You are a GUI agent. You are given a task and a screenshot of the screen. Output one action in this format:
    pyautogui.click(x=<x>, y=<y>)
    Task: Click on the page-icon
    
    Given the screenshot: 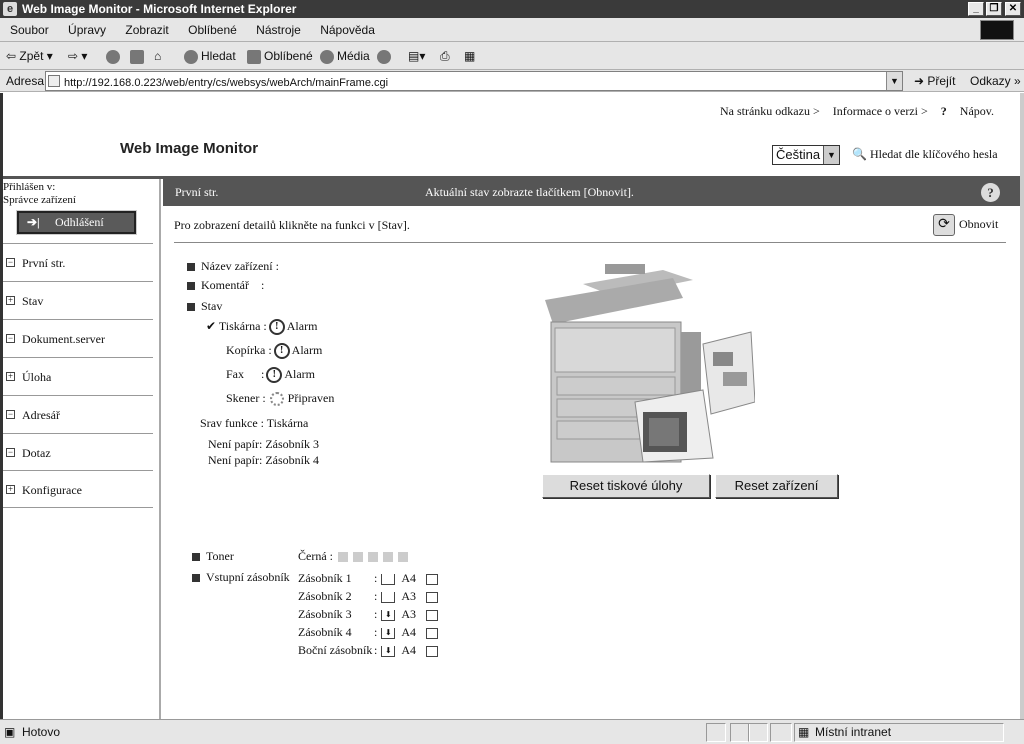 What is the action you would take?
    pyautogui.click(x=54, y=81)
    